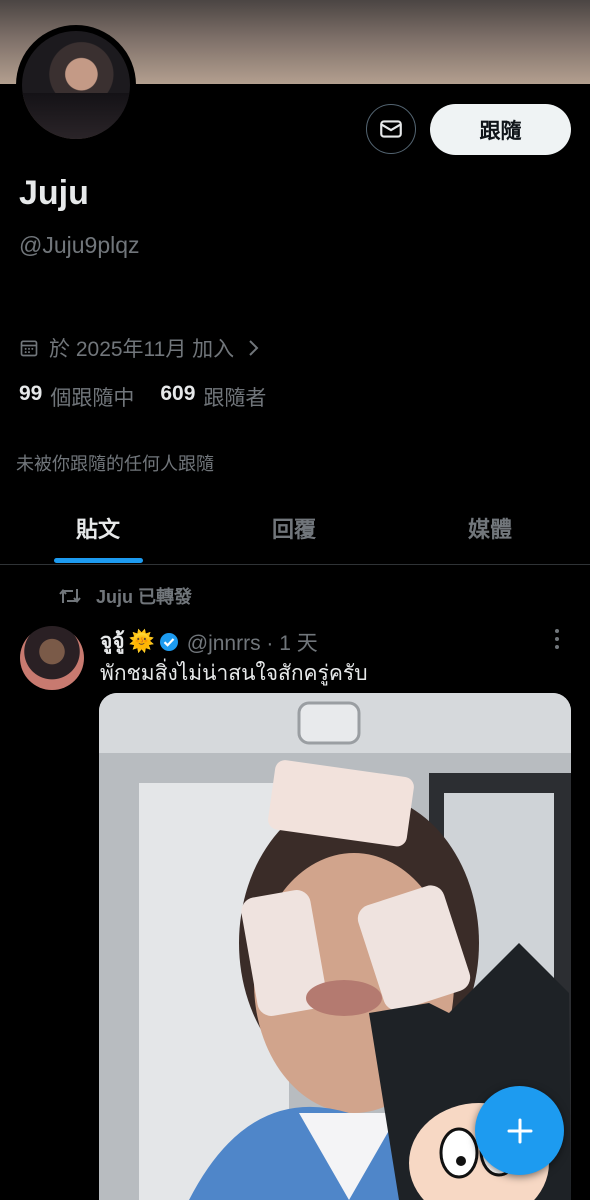 This screenshot has height=1200, width=590. What do you see at coordinates (79, 245) in the screenshot?
I see `profile-handle: @Juju9plqz` at bounding box center [79, 245].